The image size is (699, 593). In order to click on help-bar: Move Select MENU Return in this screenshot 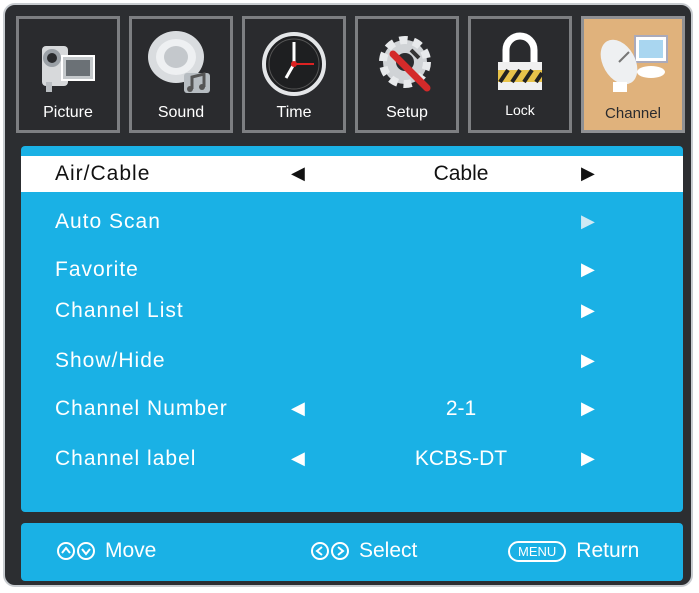, I will do `click(352, 552)`.